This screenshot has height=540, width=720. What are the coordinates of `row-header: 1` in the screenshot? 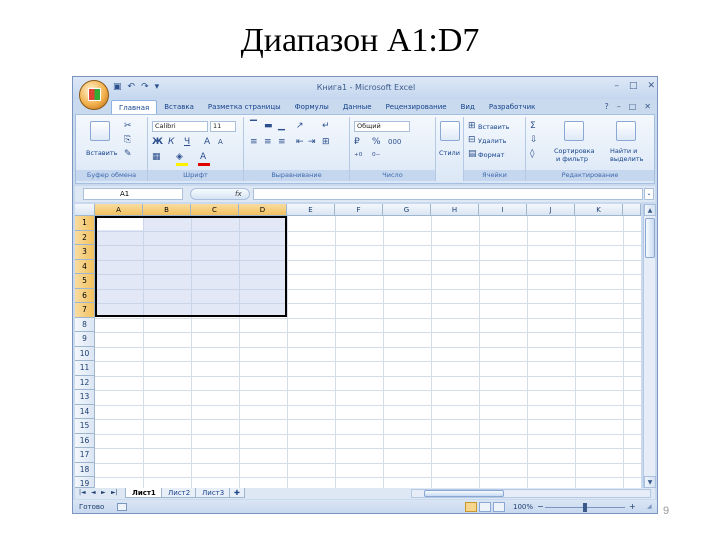 It's located at (85, 223).